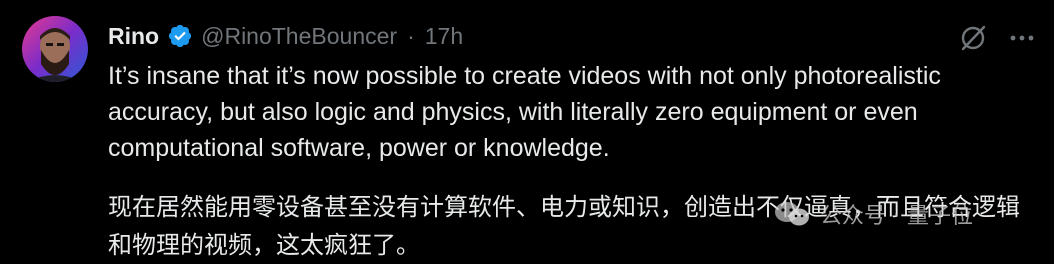  I want to click on timestamp: 17h, so click(444, 36).